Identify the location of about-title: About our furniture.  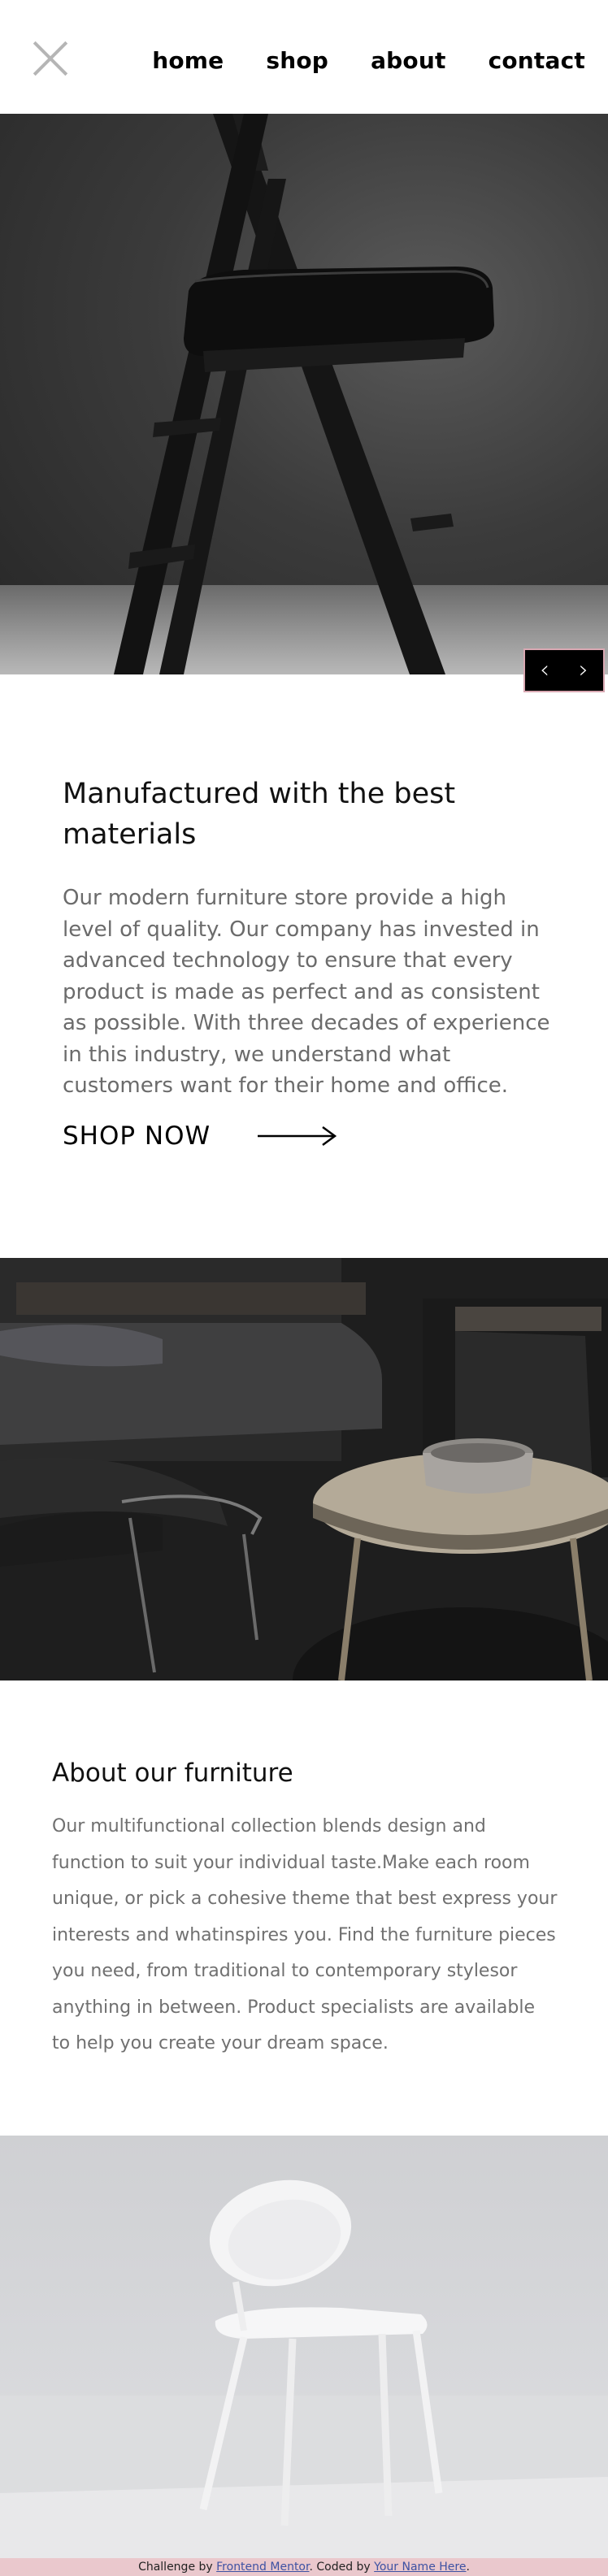
(172, 1773).